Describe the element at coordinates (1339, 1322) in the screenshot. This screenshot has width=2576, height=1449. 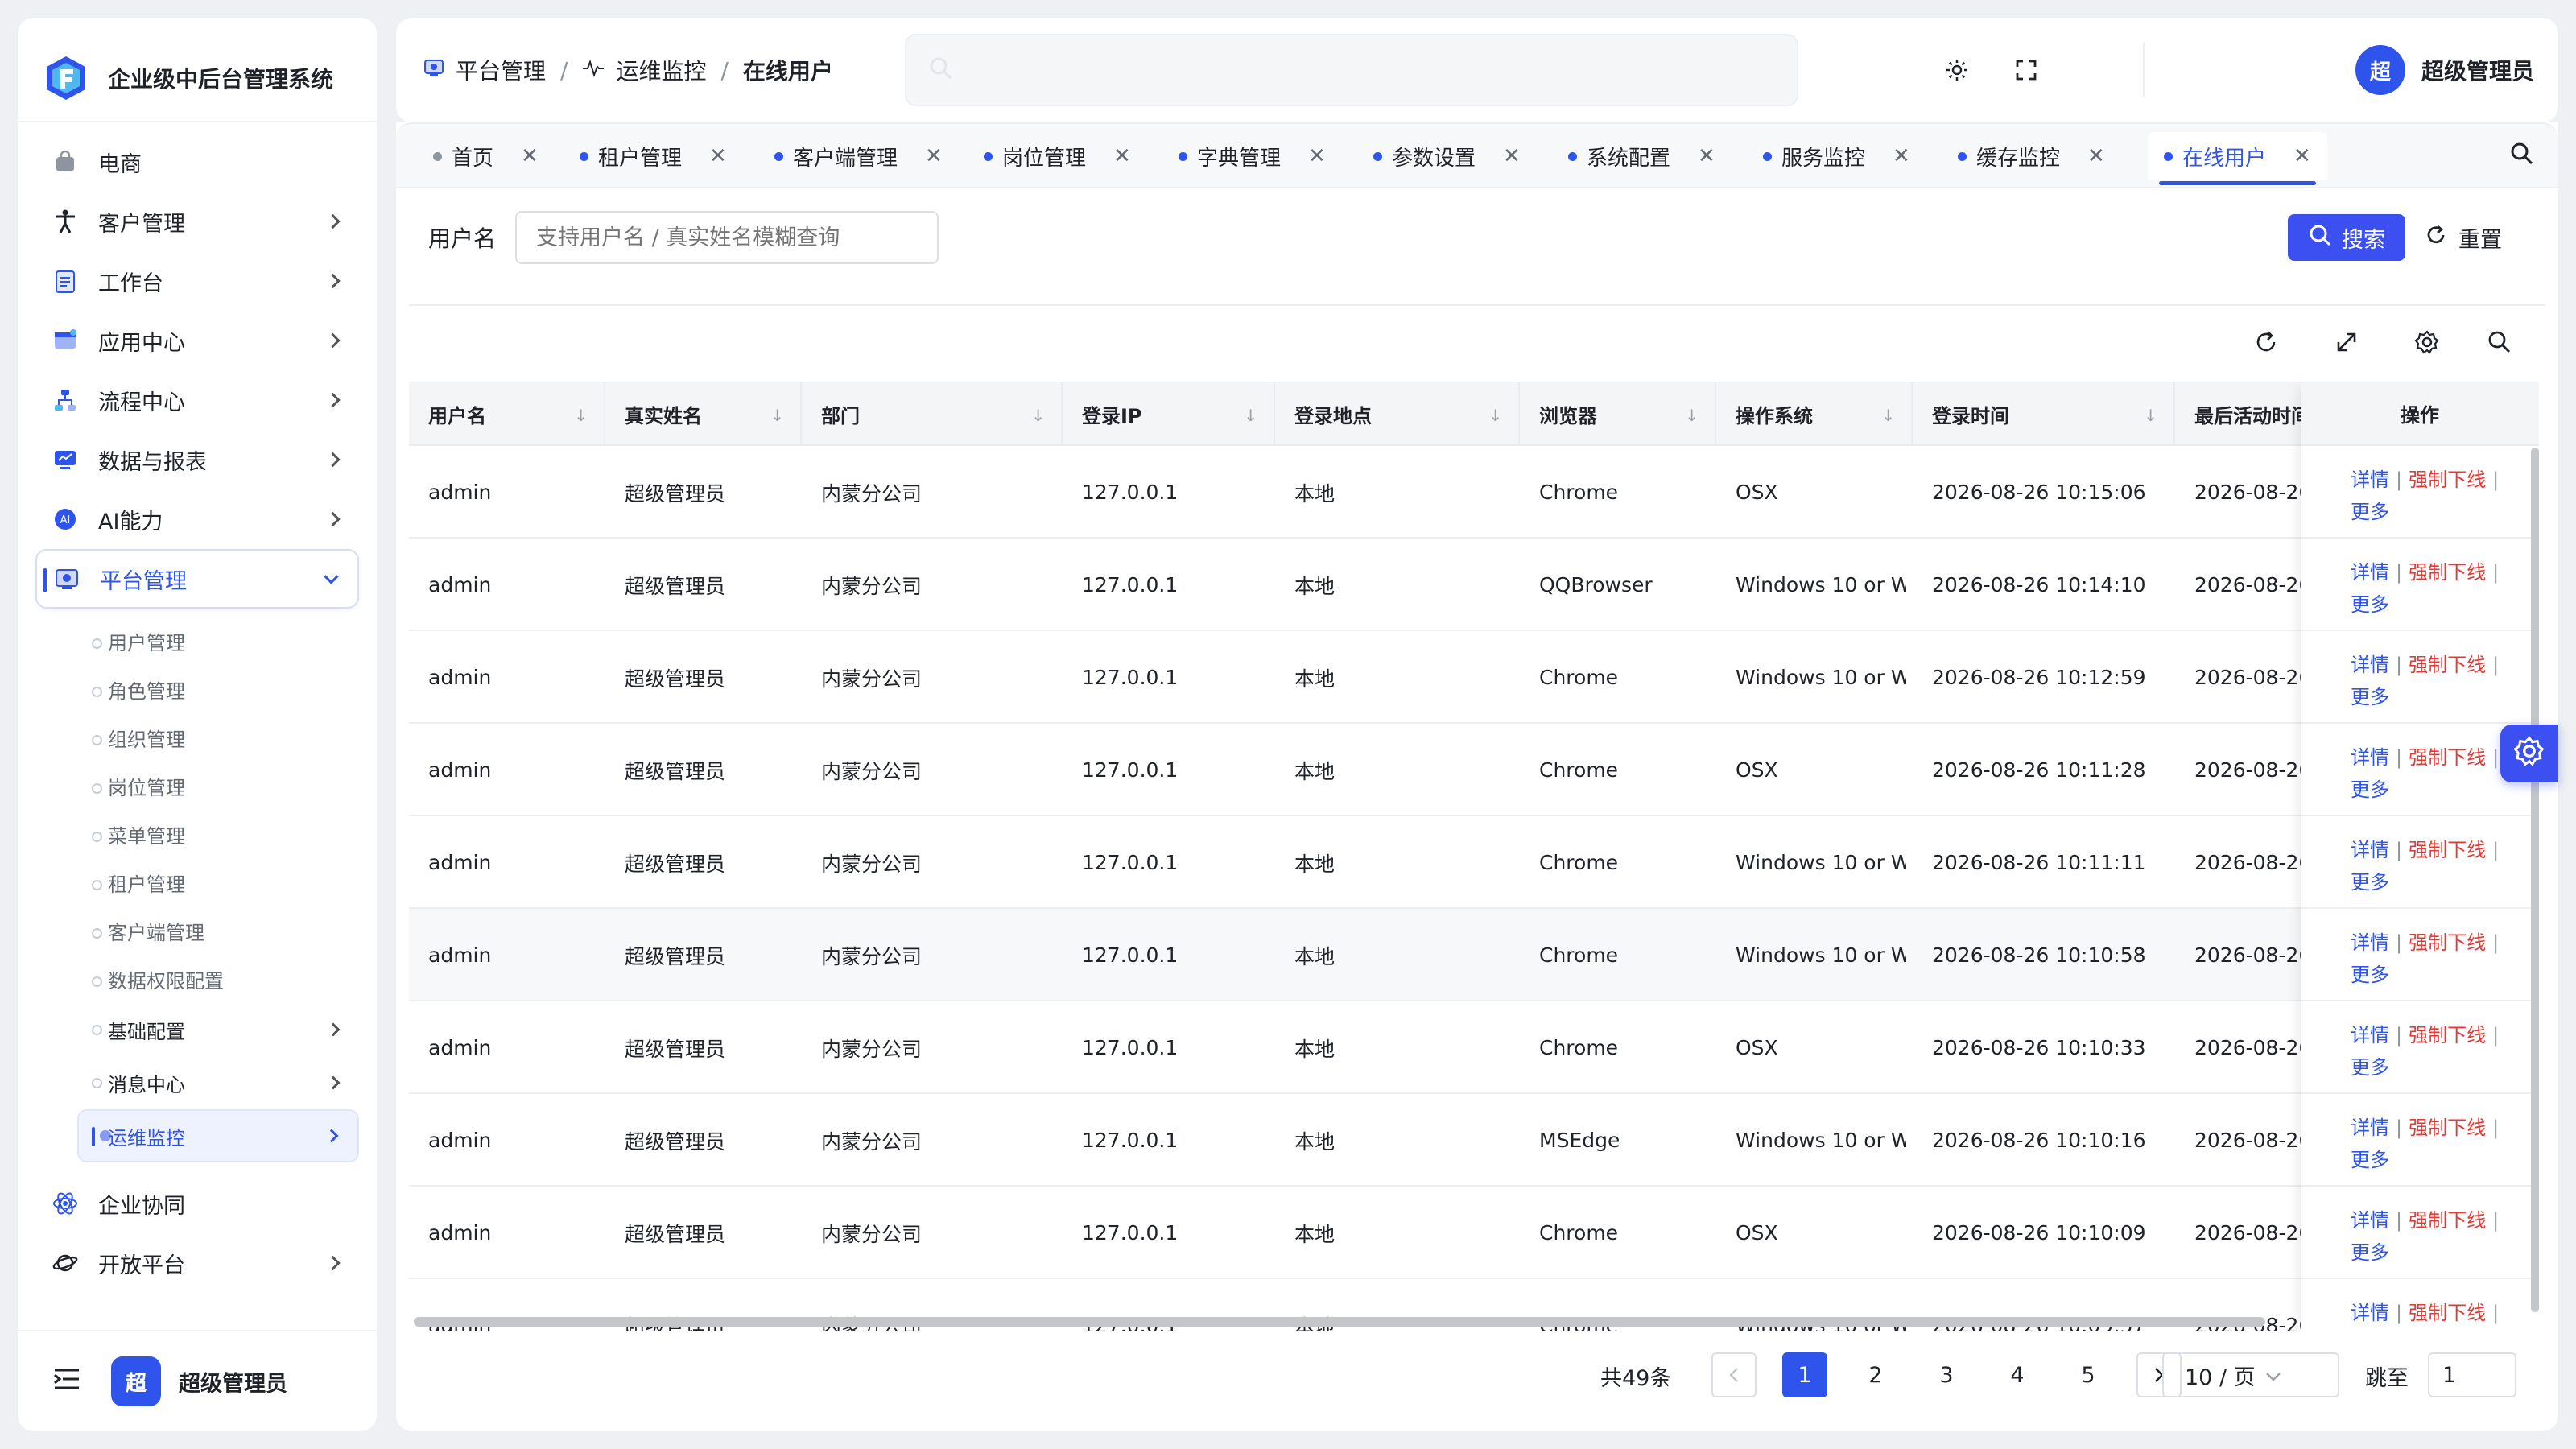
I see `horizontal-scrollbar` at that location.